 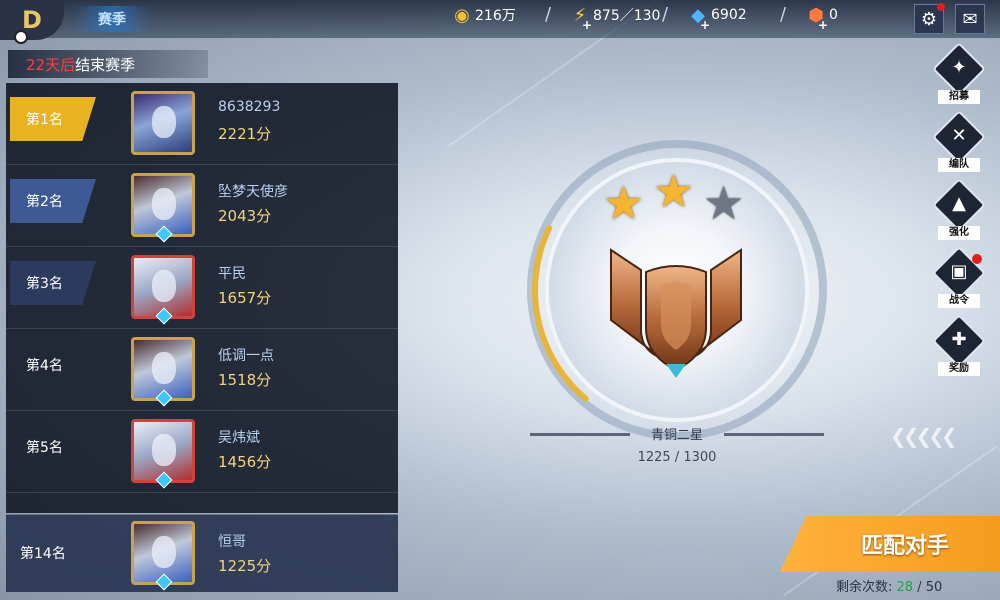 What do you see at coordinates (924, 436) in the screenshot?
I see `chevron-decoration-icon: ❮❮❮❮❮` at bounding box center [924, 436].